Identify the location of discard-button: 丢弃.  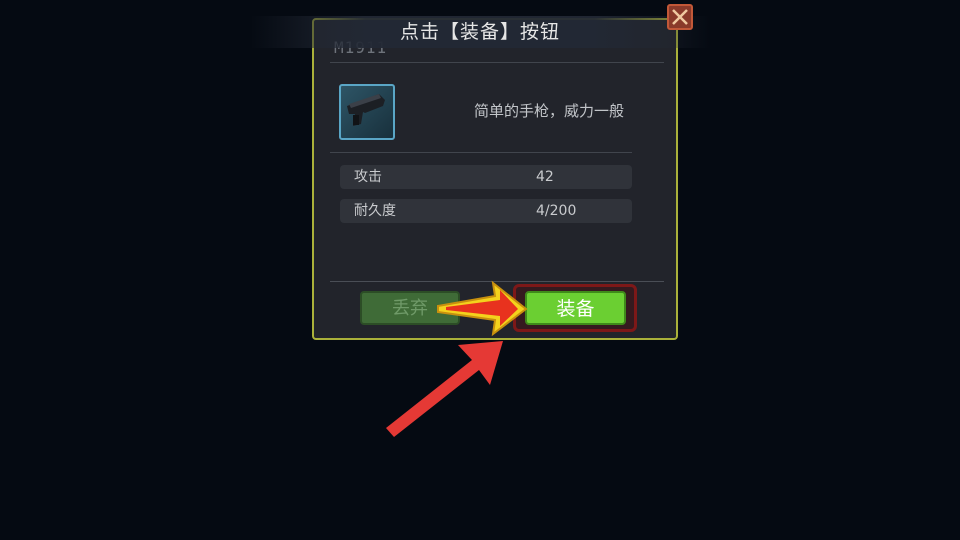
(410, 308).